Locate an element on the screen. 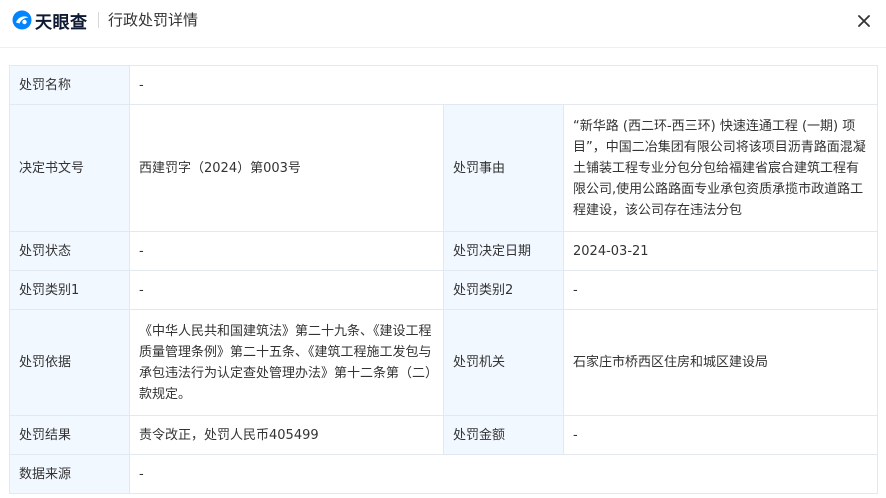 This screenshot has height=498, width=886. amount-label: 处罚金额 is located at coordinates (503, 435).